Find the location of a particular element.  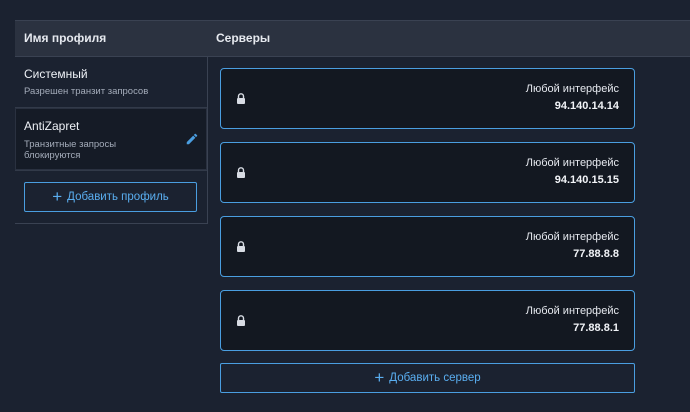

server-card: Любой интерфейс 94.140.15.15 is located at coordinates (427, 172).